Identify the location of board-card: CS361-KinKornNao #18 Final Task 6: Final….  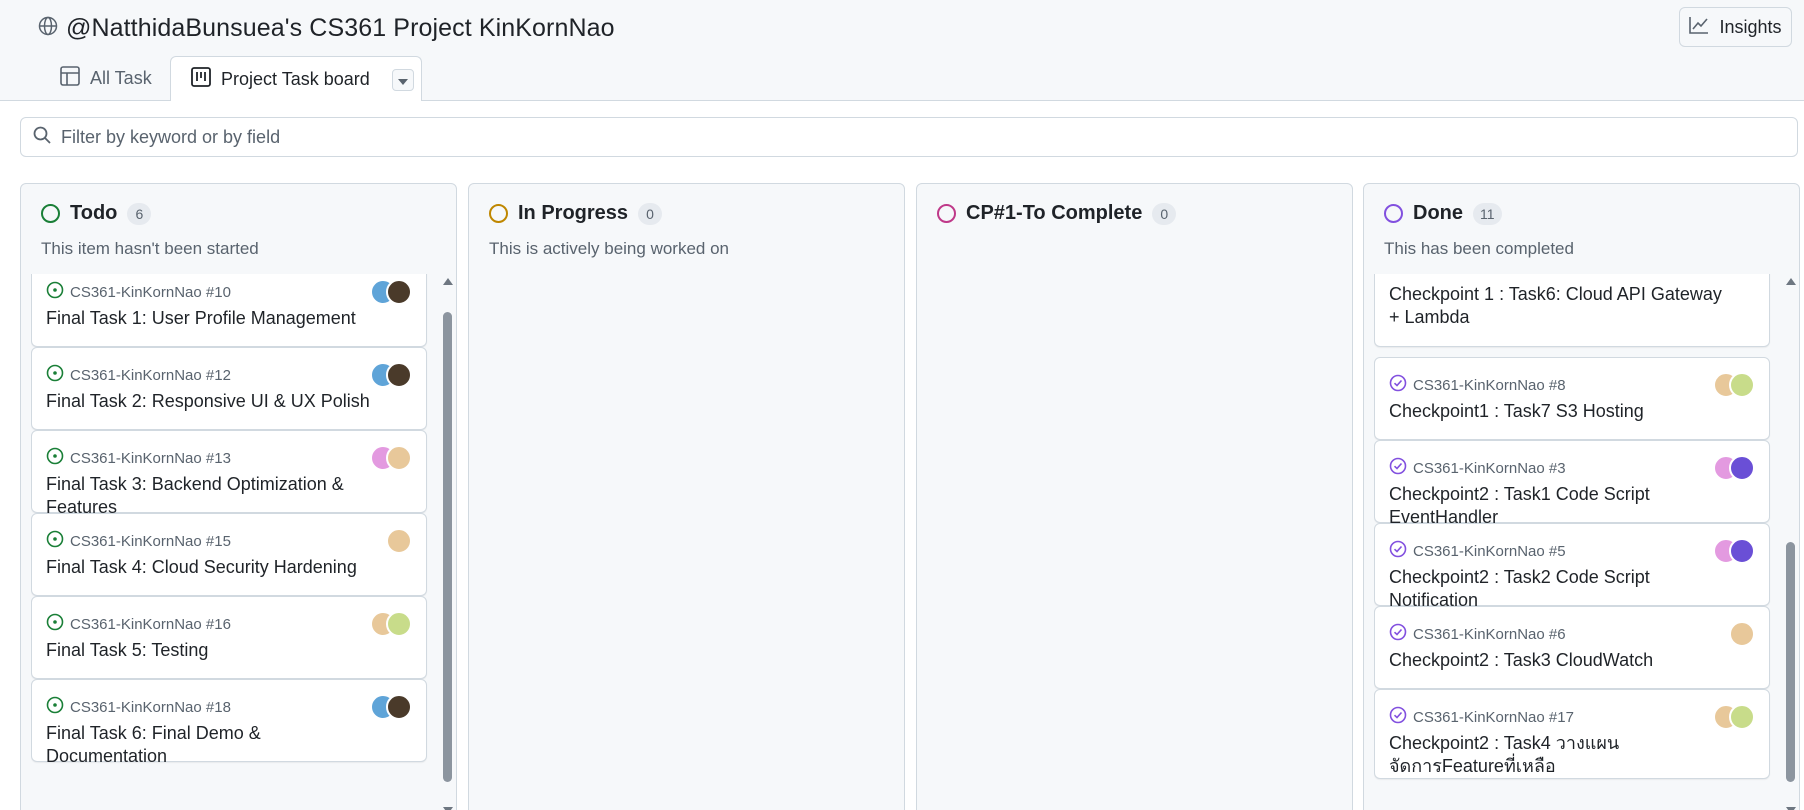
(229, 722).